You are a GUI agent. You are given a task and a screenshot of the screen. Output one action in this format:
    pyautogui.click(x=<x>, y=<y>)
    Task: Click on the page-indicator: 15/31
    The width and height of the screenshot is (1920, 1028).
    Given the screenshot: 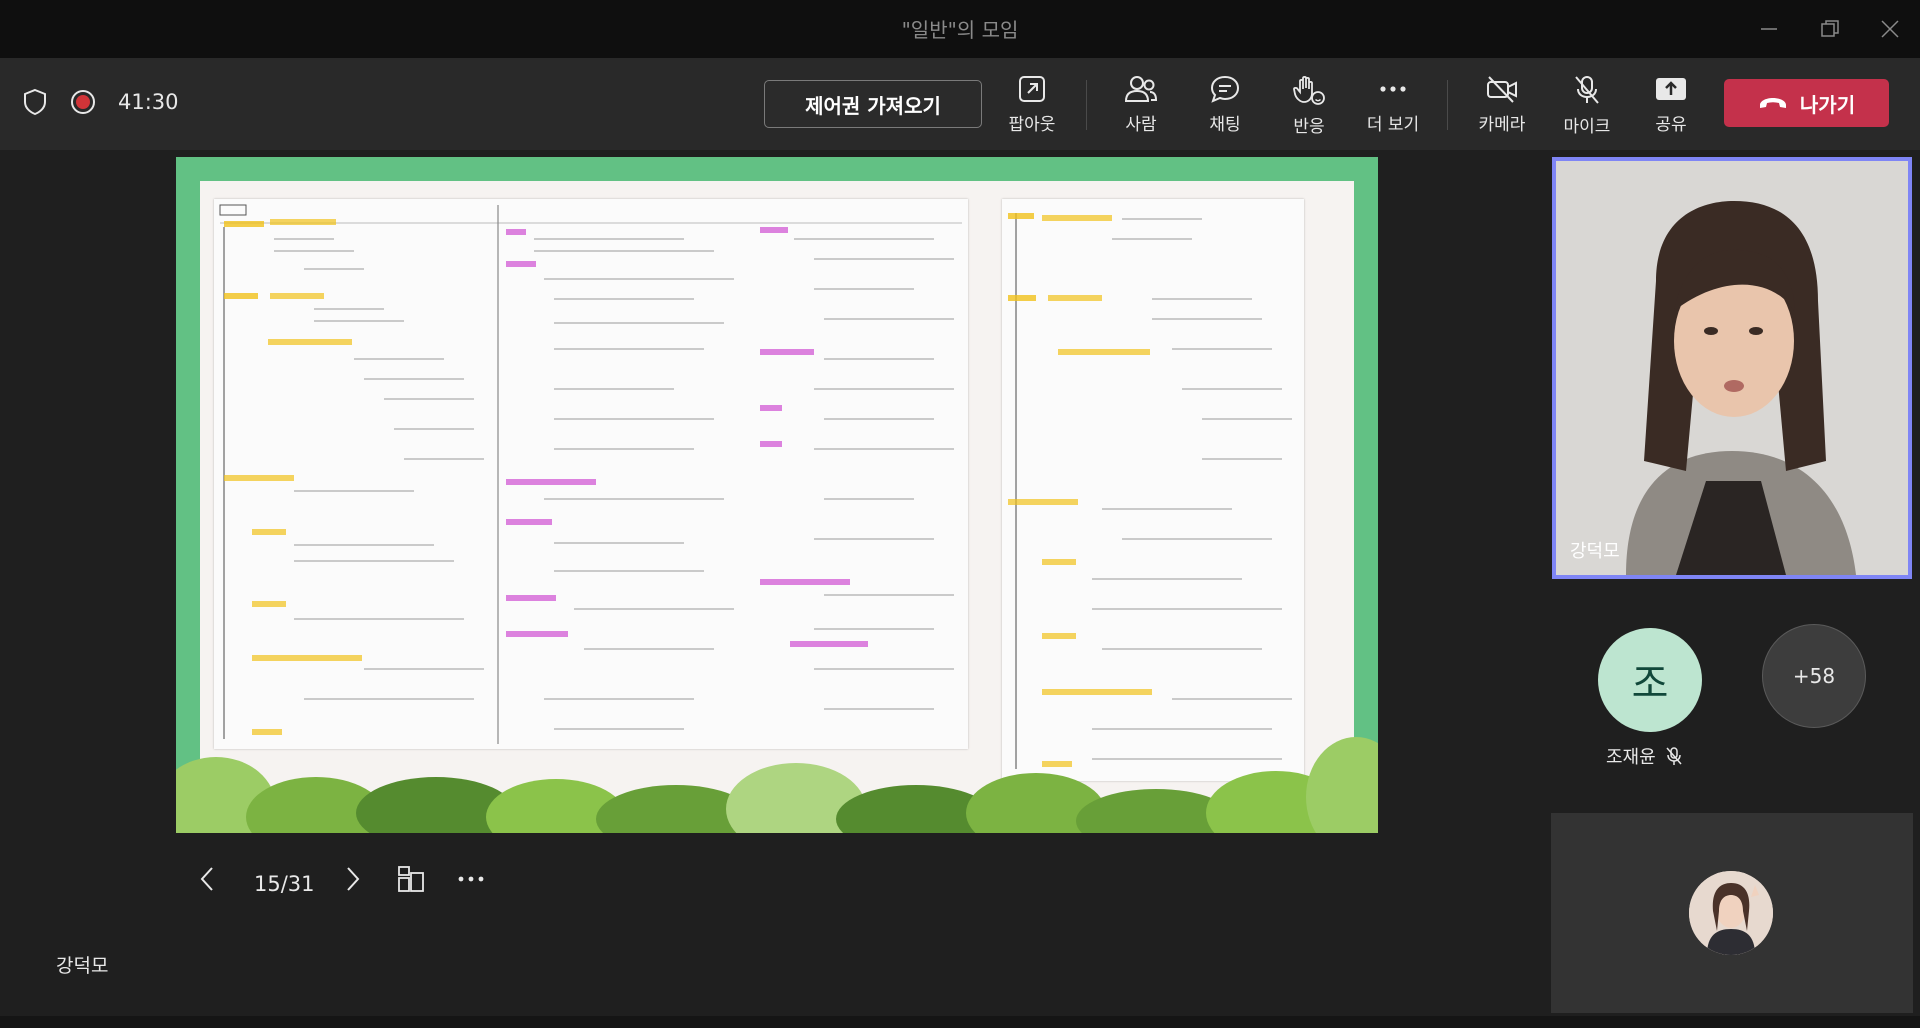 What is the action you would take?
    pyautogui.click(x=284, y=884)
    